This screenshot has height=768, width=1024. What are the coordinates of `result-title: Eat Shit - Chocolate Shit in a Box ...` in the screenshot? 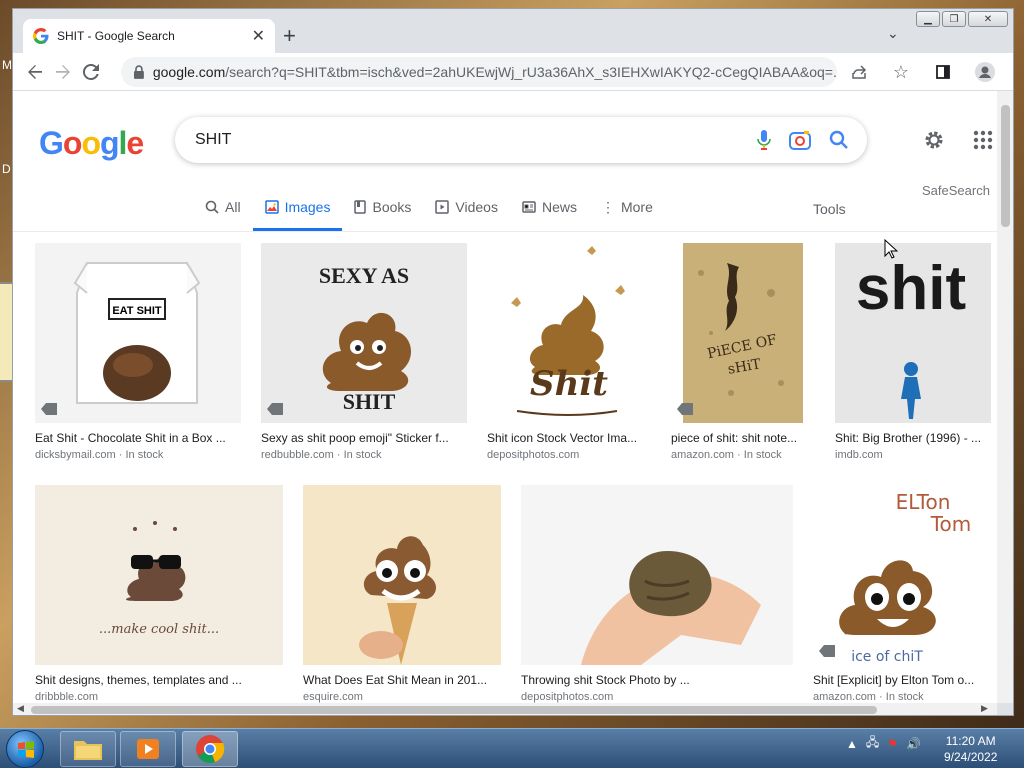 It's located at (138, 438).